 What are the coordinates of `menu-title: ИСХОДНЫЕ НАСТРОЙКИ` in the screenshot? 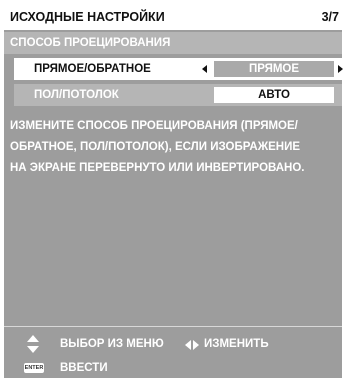 It's located at (87, 17).